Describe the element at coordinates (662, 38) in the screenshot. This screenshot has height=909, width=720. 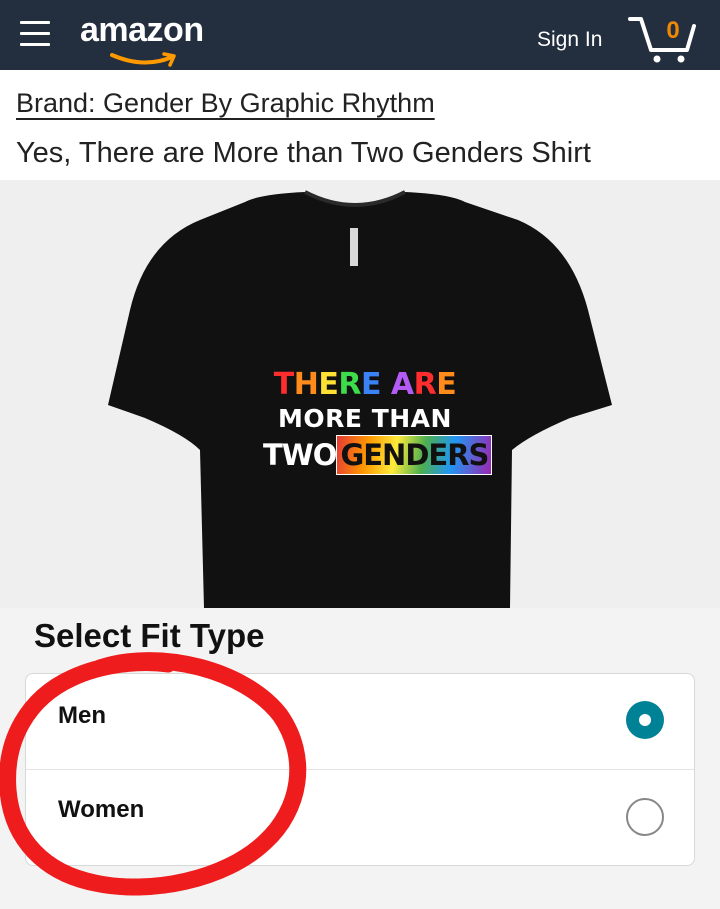
I see `cart-button: 0` at that location.